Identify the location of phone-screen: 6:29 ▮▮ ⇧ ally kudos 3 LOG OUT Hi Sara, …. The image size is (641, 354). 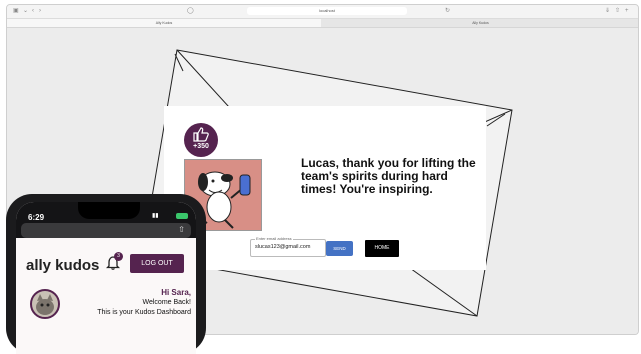
(106, 278).